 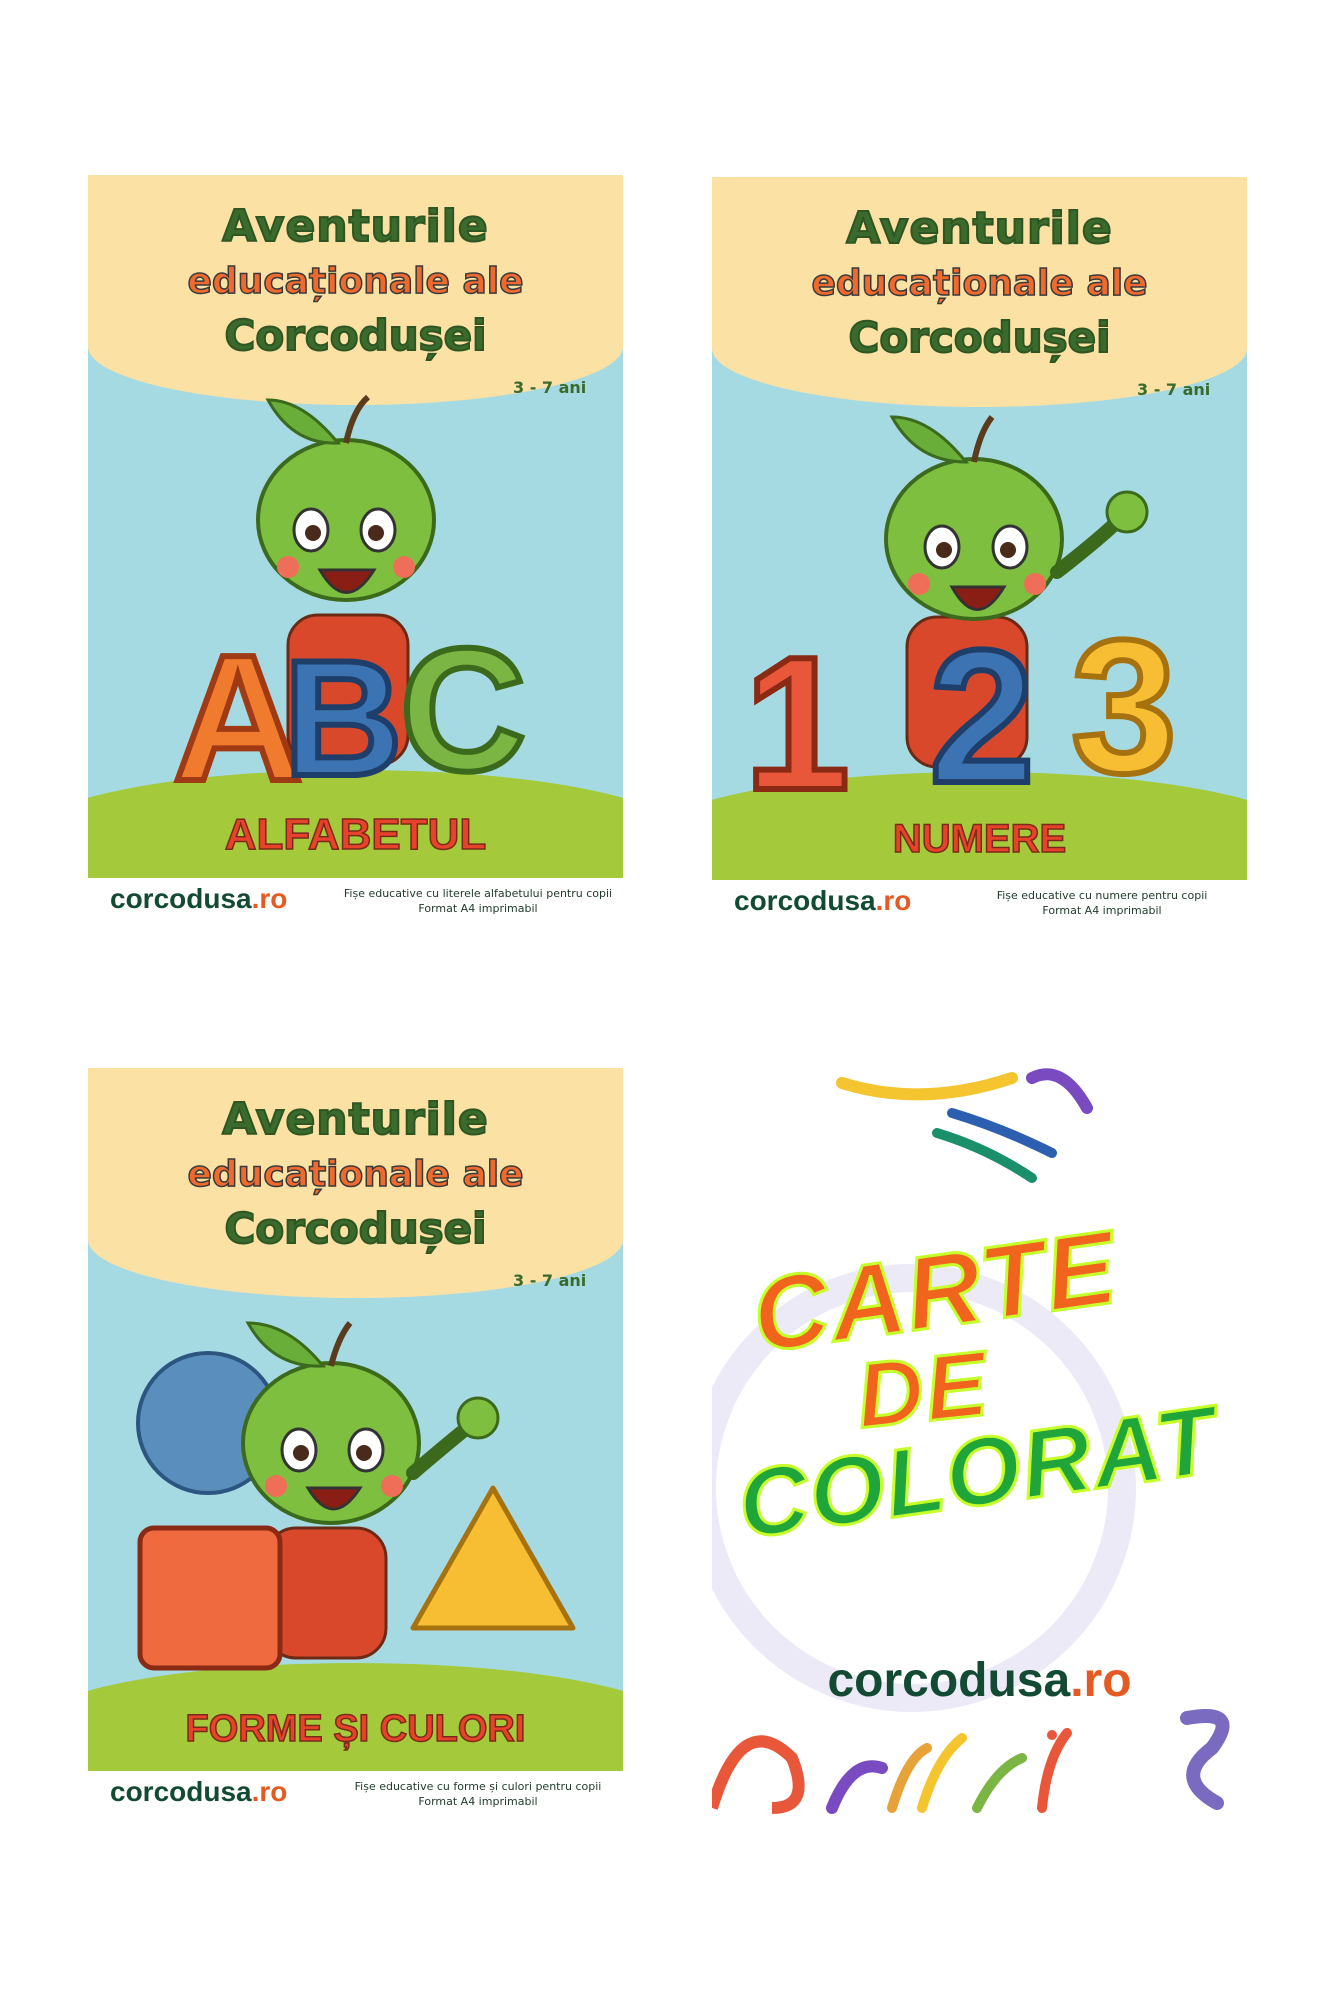 What do you see at coordinates (342, 718) in the screenshot?
I see `glyph-b: B` at bounding box center [342, 718].